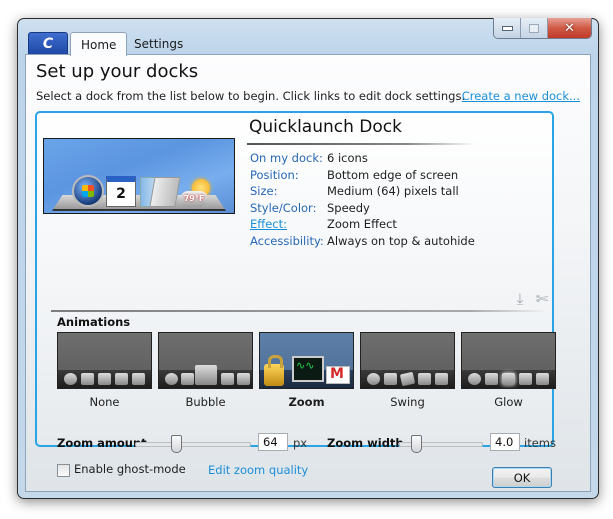 The width and height of the screenshot is (613, 519). Describe the element at coordinates (102, 443) in the screenshot. I see `zoom-amount-label: Zoom amount` at that location.